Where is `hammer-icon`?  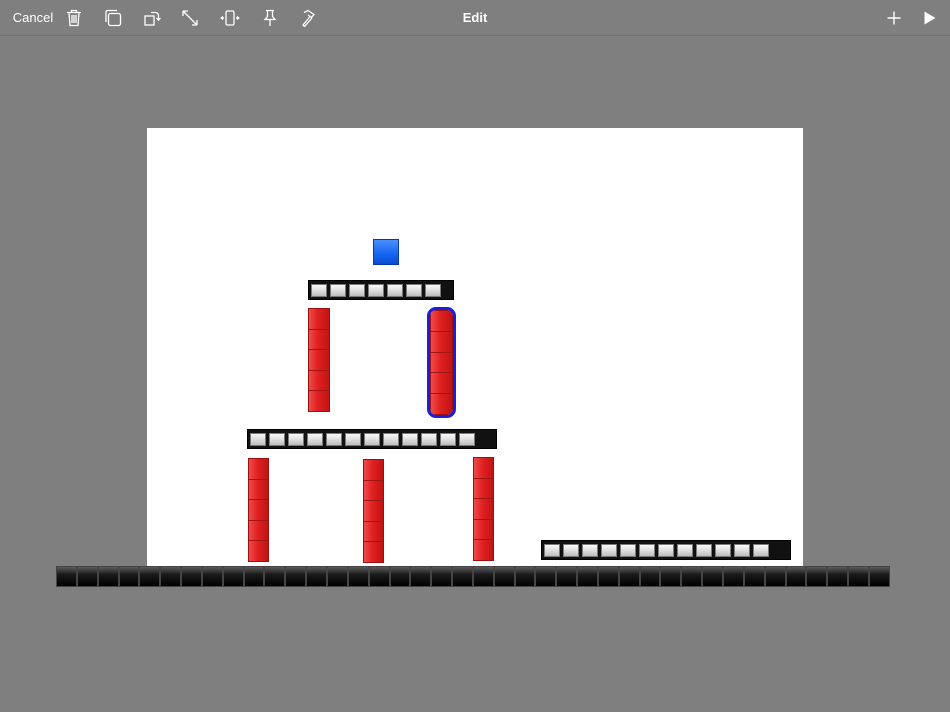 hammer-icon is located at coordinates (311, 17).